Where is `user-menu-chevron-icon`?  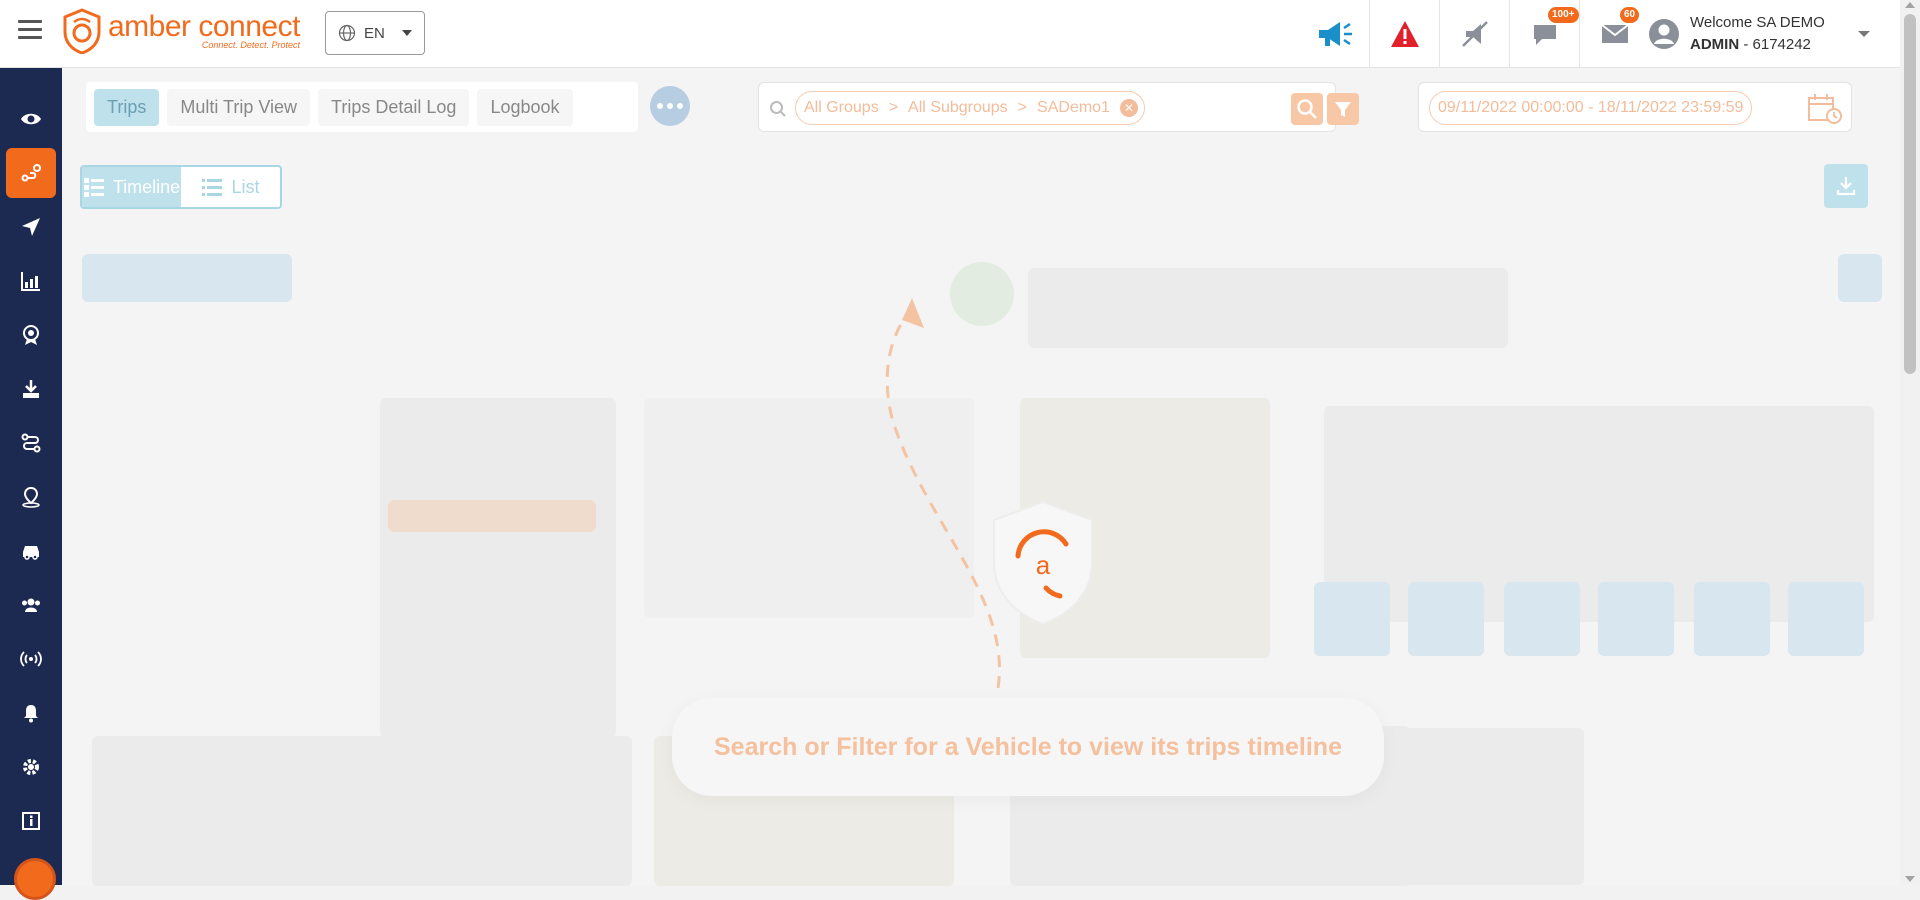
user-menu-chevron-icon is located at coordinates (1864, 34).